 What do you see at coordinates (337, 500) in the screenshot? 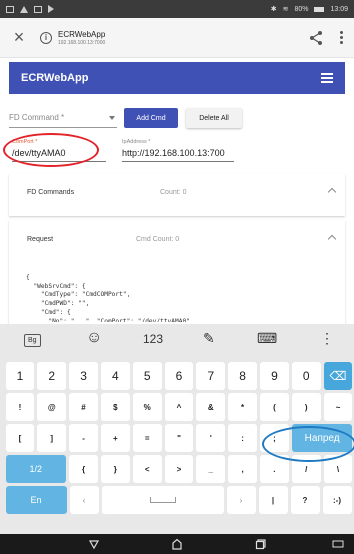
I see `key-smiley: :-)` at bounding box center [337, 500].